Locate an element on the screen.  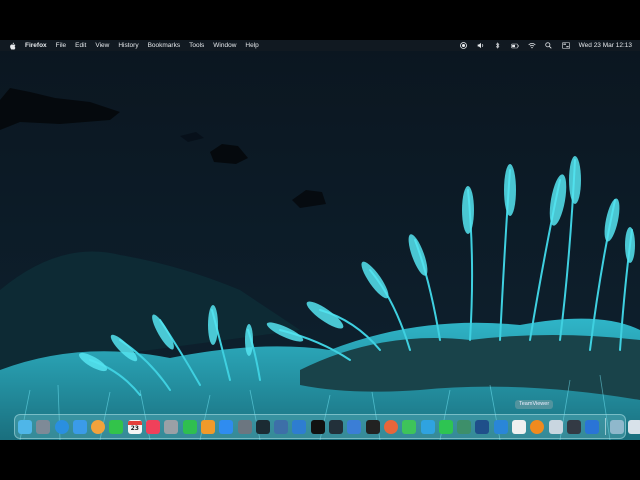
android-studio-icon is located at coordinates (464, 426).